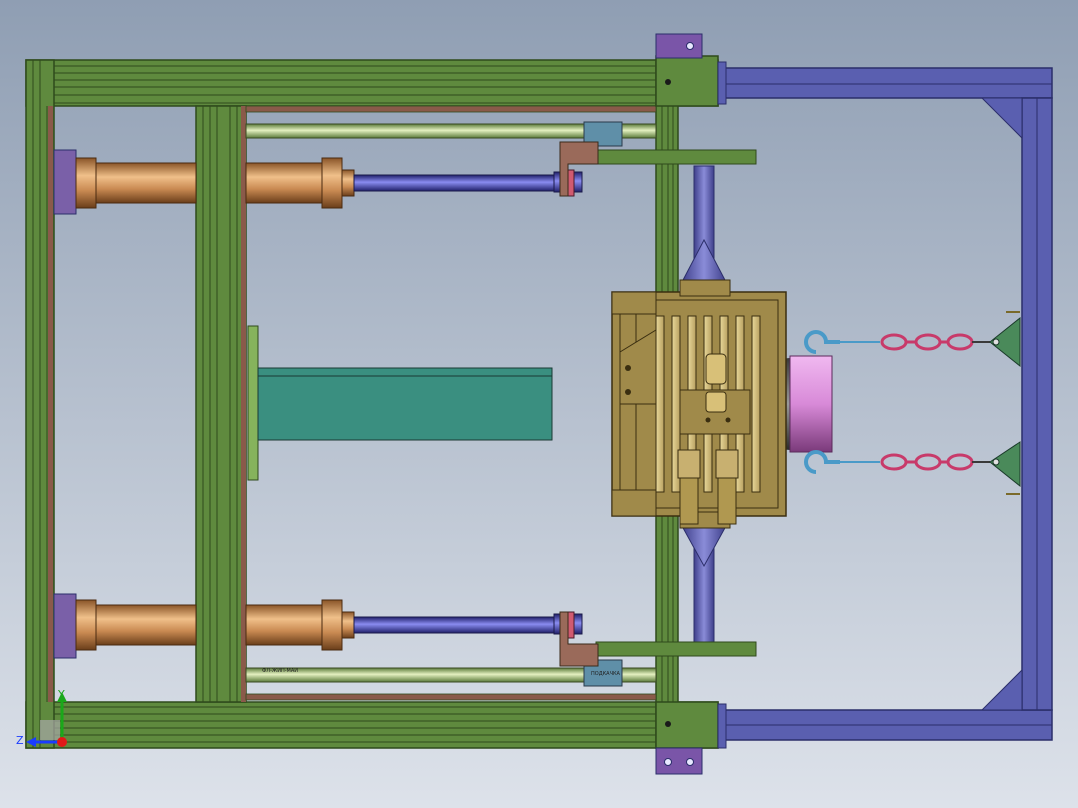 The height and width of the screenshot is (808, 1078). I want to click on bottom-rail-label: ФЛ-ЖИП-МАИ, so click(280, 671).